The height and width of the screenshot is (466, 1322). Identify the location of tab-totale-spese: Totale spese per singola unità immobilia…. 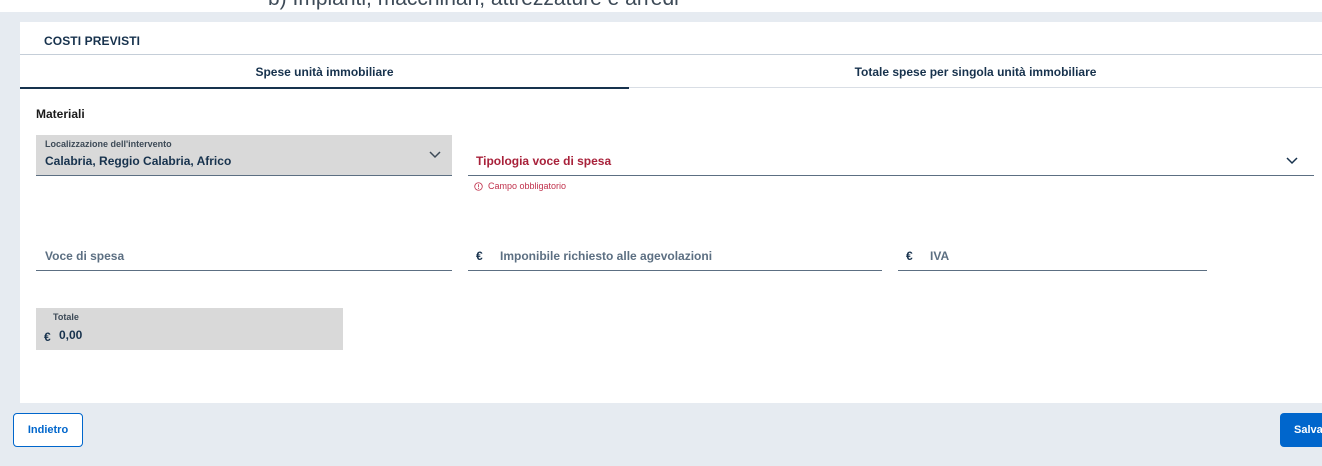
(975, 71).